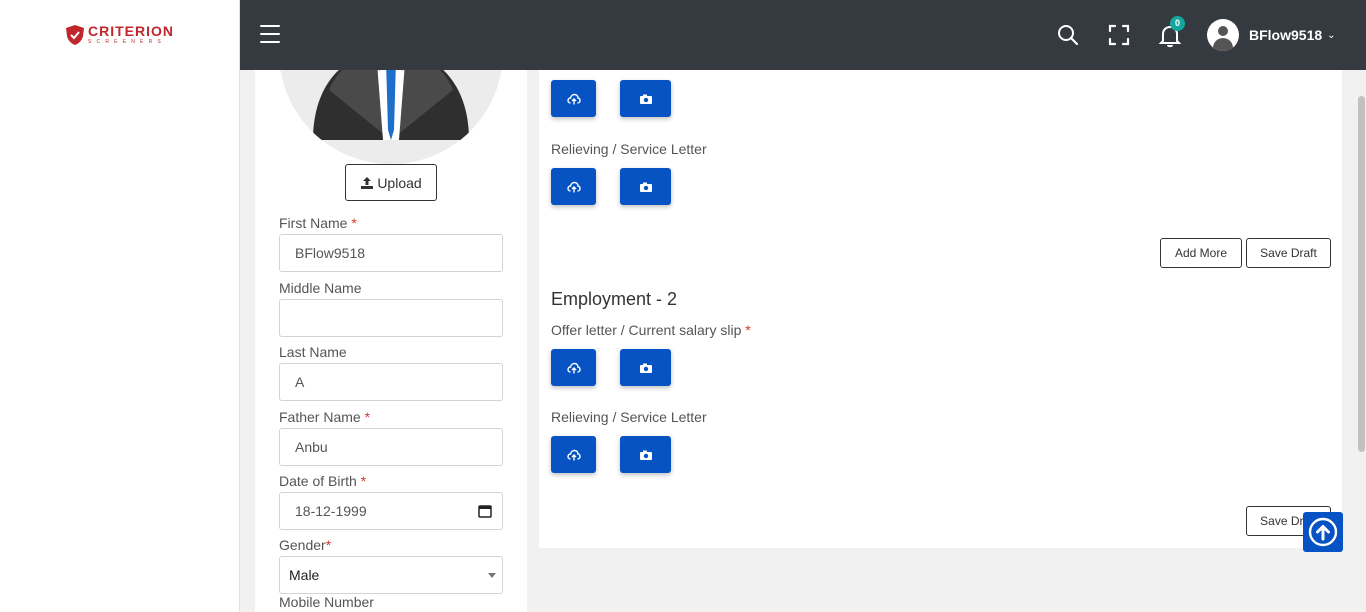 This screenshot has height=612, width=1366. I want to click on middle-name-field, so click(391, 318).